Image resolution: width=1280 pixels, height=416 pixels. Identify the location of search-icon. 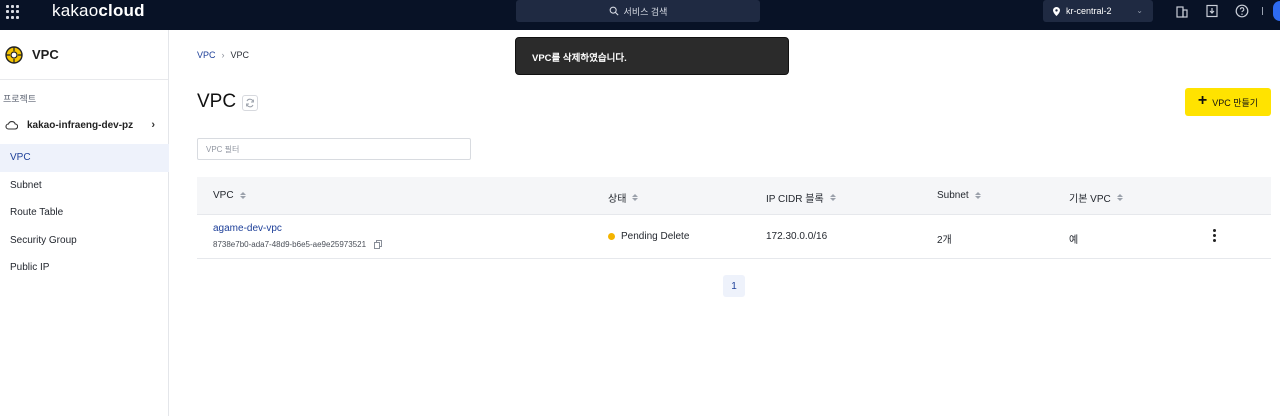
(614, 11).